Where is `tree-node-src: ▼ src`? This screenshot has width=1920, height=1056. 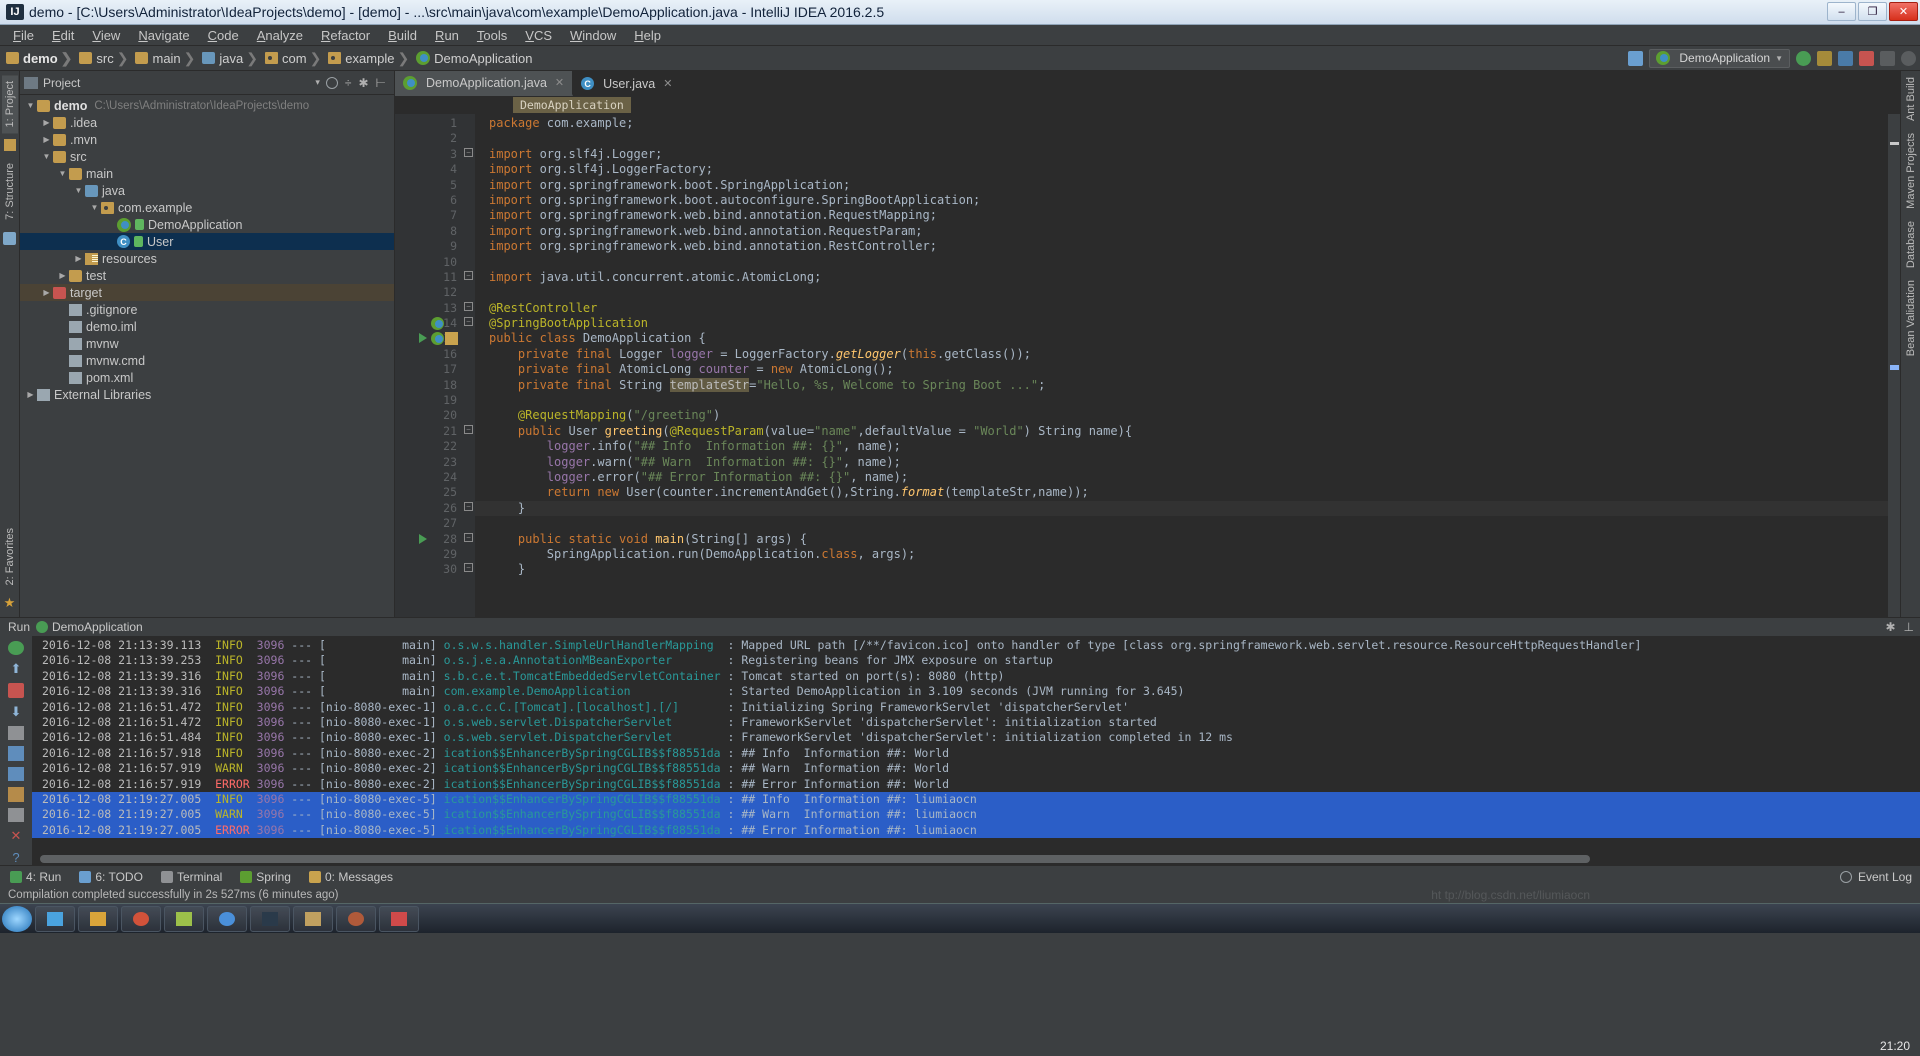 tree-node-src: ▼ src is located at coordinates (207, 156).